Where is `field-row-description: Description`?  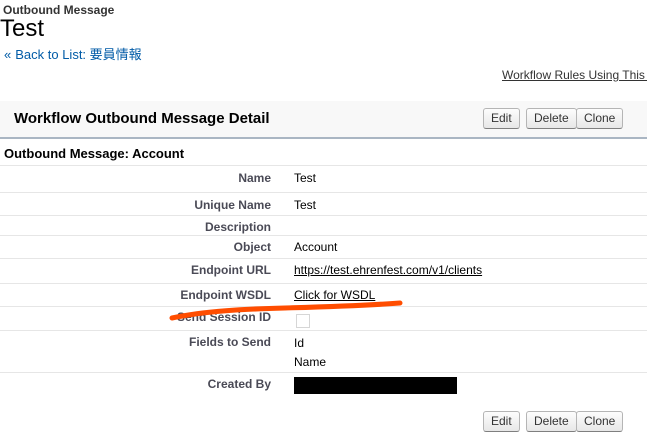
field-row-description: Description is located at coordinates (323, 225).